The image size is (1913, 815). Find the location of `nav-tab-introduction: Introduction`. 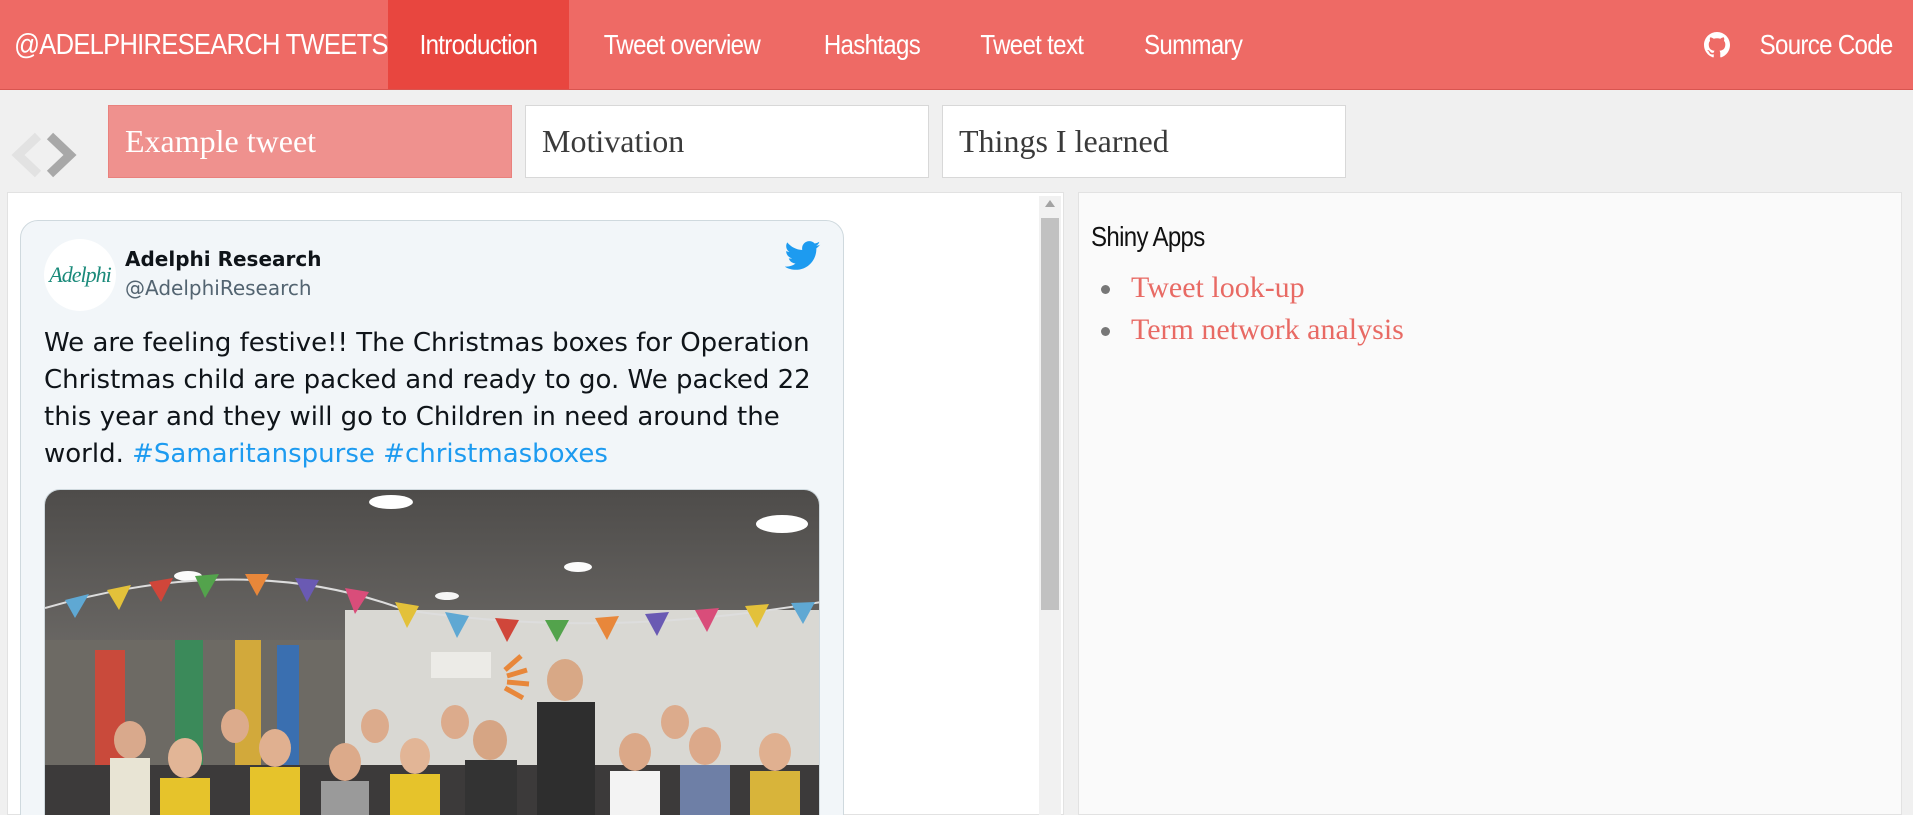

nav-tab-introduction: Introduction is located at coordinates (478, 44).